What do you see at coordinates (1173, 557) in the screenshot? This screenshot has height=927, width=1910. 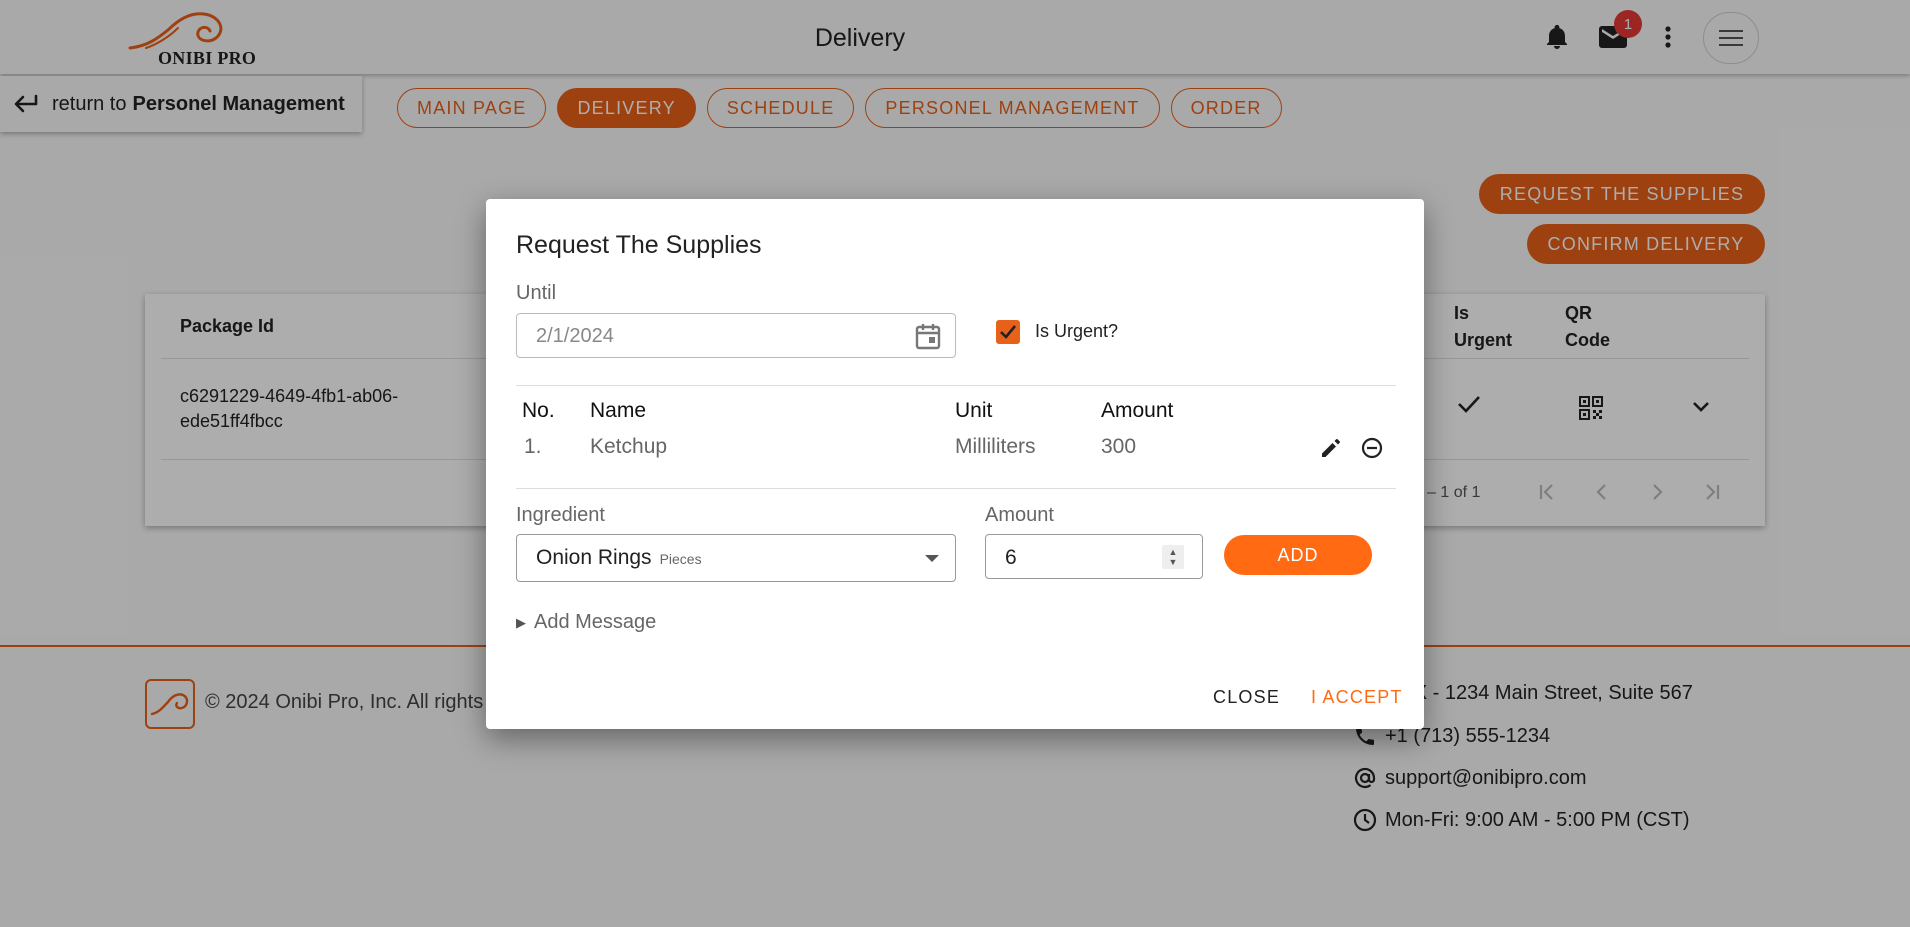 I see `number-stepper-icon: ▲ ▼` at bounding box center [1173, 557].